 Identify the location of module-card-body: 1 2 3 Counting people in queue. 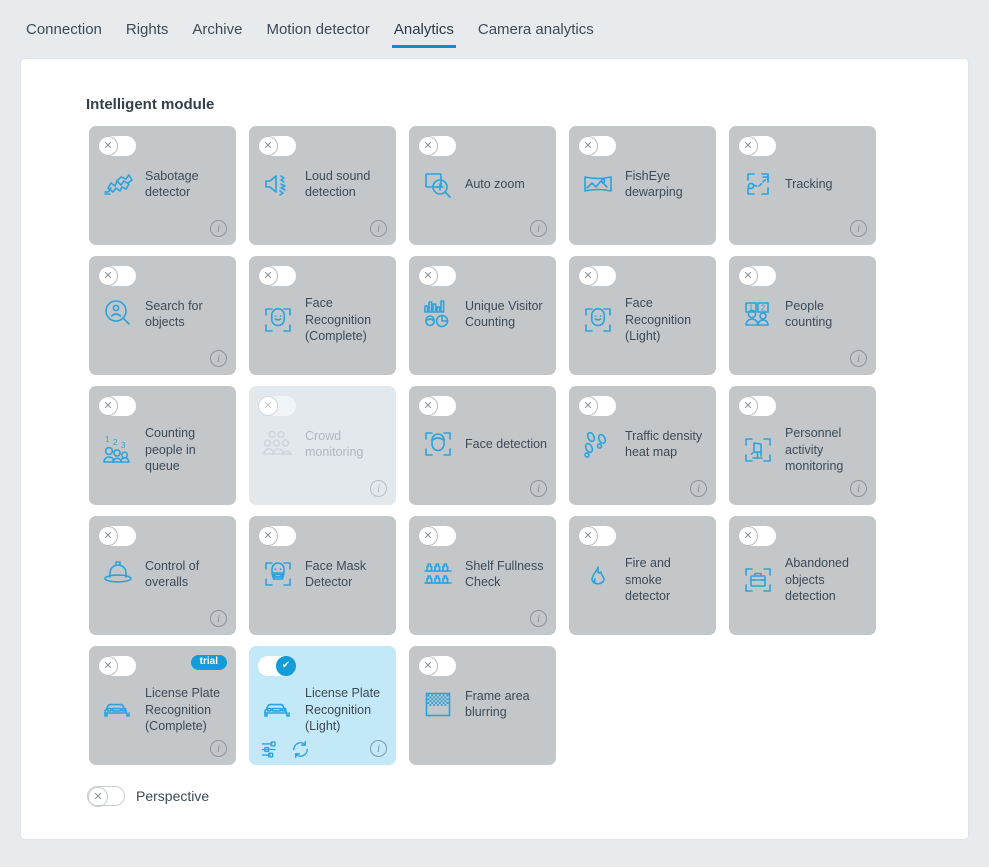
(163, 450).